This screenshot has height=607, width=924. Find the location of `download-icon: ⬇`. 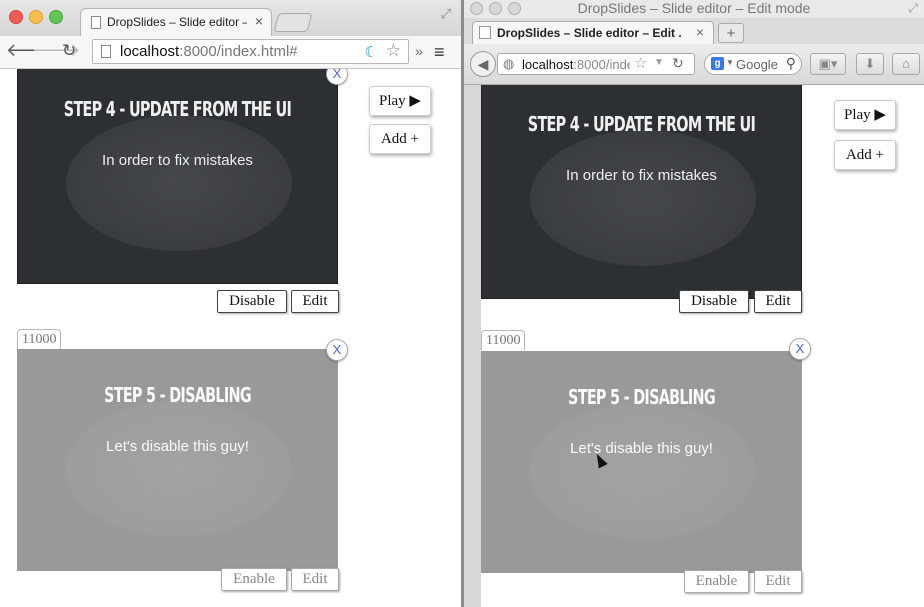

download-icon: ⬇ is located at coordinates (870, 64).